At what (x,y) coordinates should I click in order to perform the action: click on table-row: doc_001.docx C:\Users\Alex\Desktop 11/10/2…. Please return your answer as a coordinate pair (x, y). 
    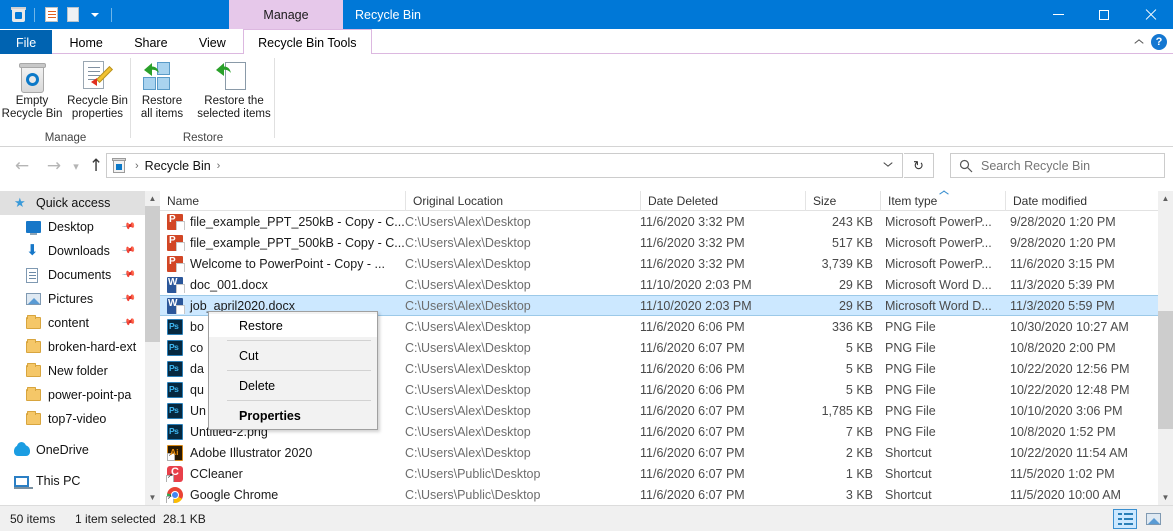
    Looking at the image, I should click on (660, 284).